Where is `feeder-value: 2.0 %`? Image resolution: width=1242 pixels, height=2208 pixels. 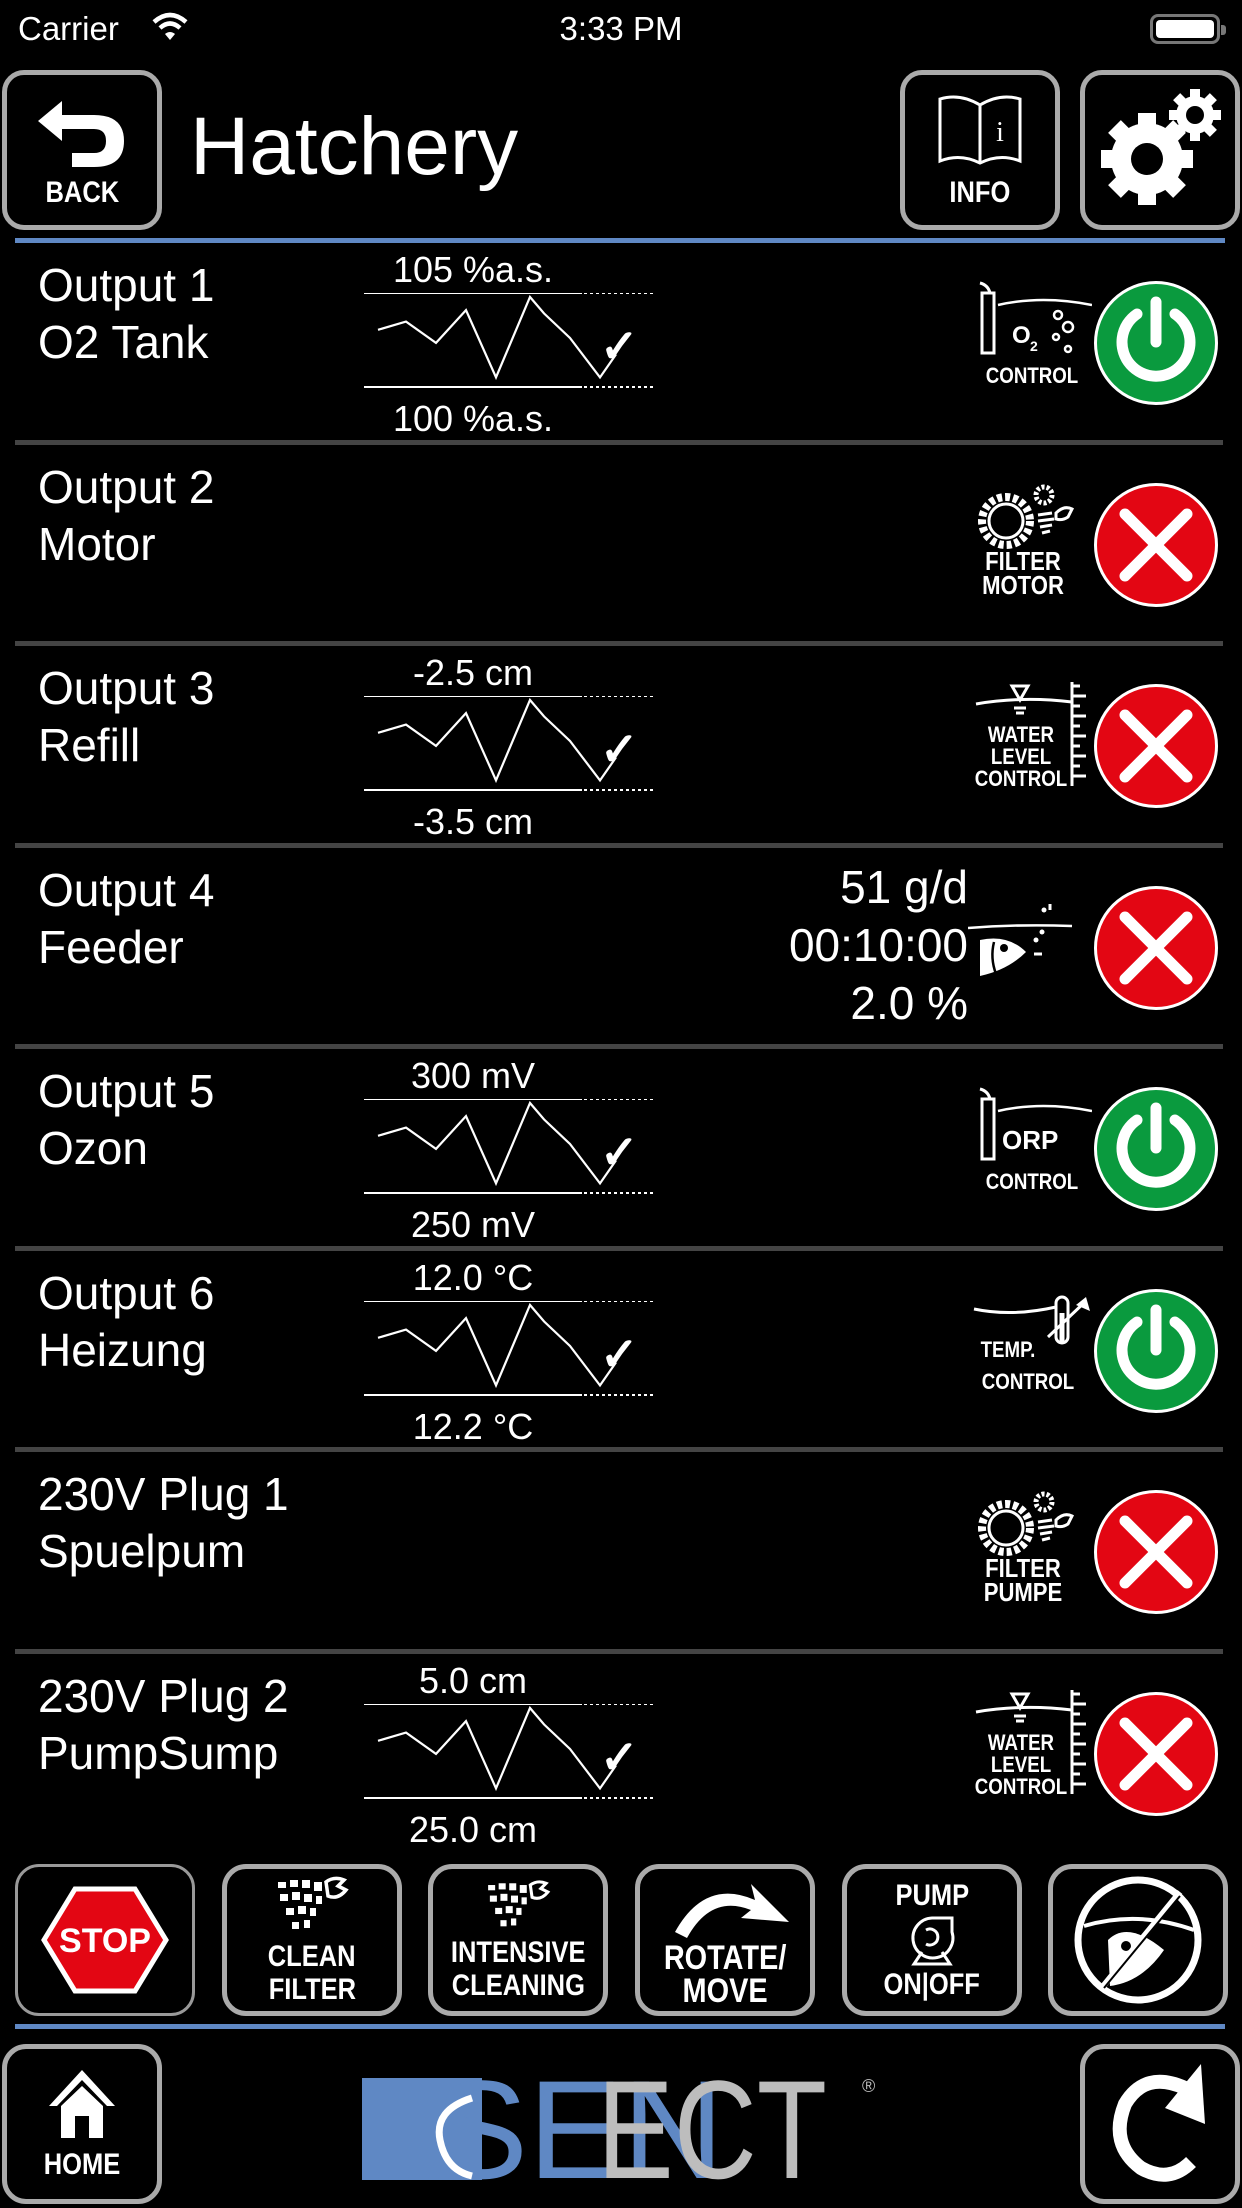
feeder-value: 2.0 % is located at coordinates (909, 1002).